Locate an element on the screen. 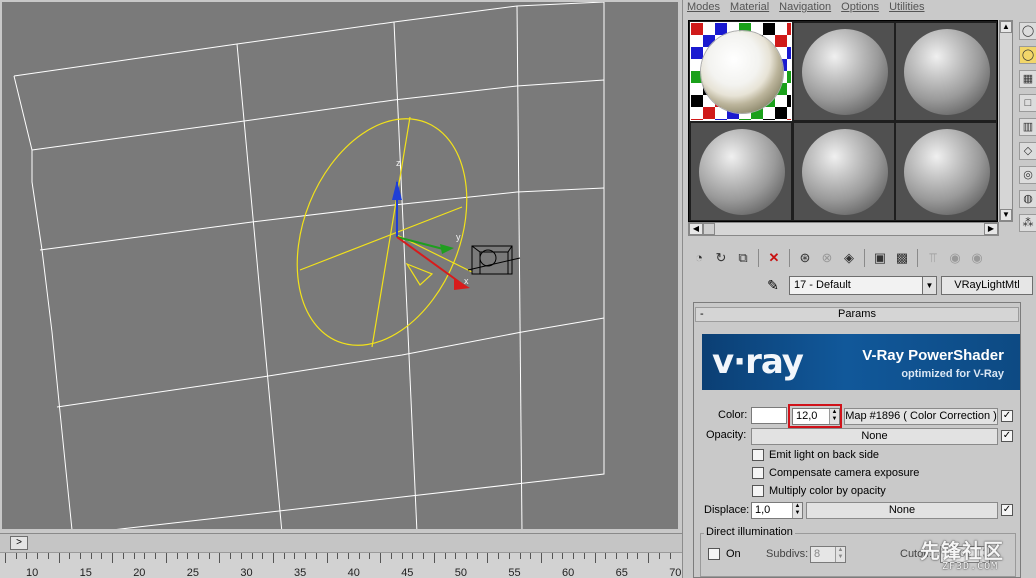 The width and height of the screenshot is (1036, 578). displace-map-button: None is located at coordinates (902, 510).